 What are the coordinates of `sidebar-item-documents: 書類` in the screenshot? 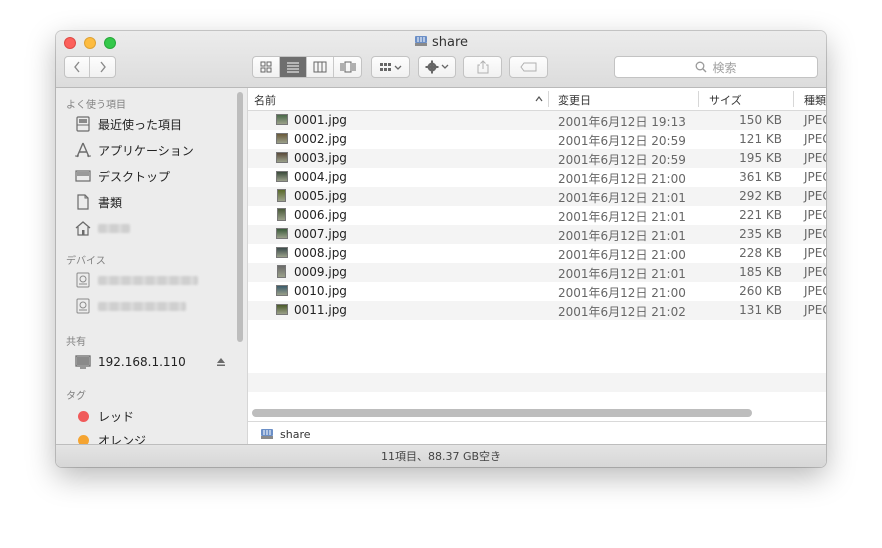 It's located at (98, 202).